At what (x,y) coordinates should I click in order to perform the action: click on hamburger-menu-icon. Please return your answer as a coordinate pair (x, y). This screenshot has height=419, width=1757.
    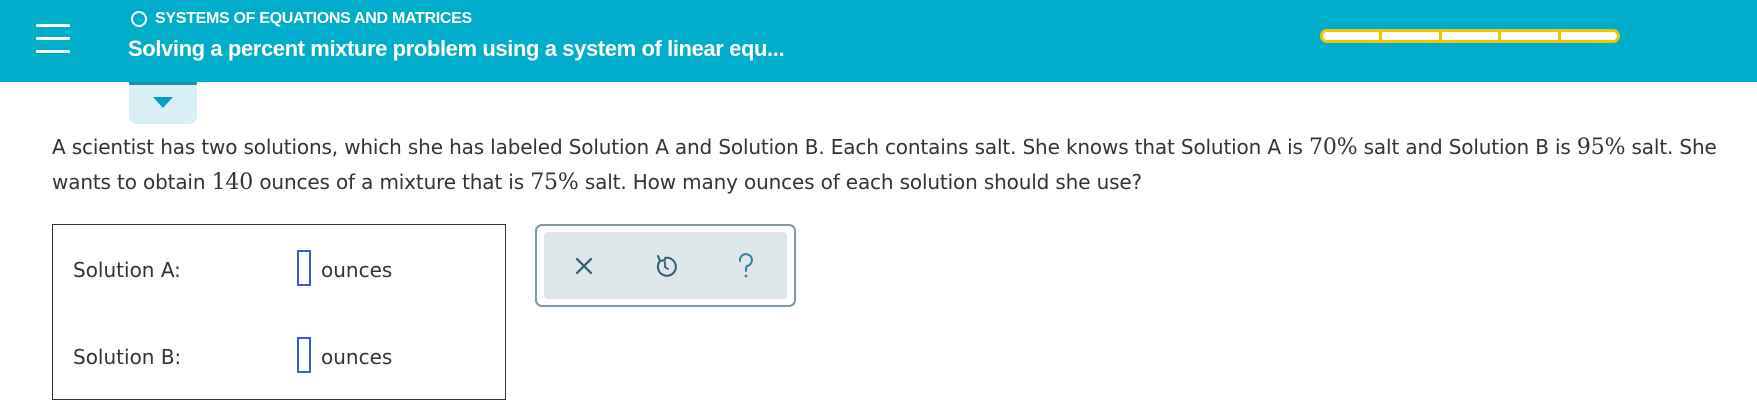
    Looking at the image, I should click on (53, 39).